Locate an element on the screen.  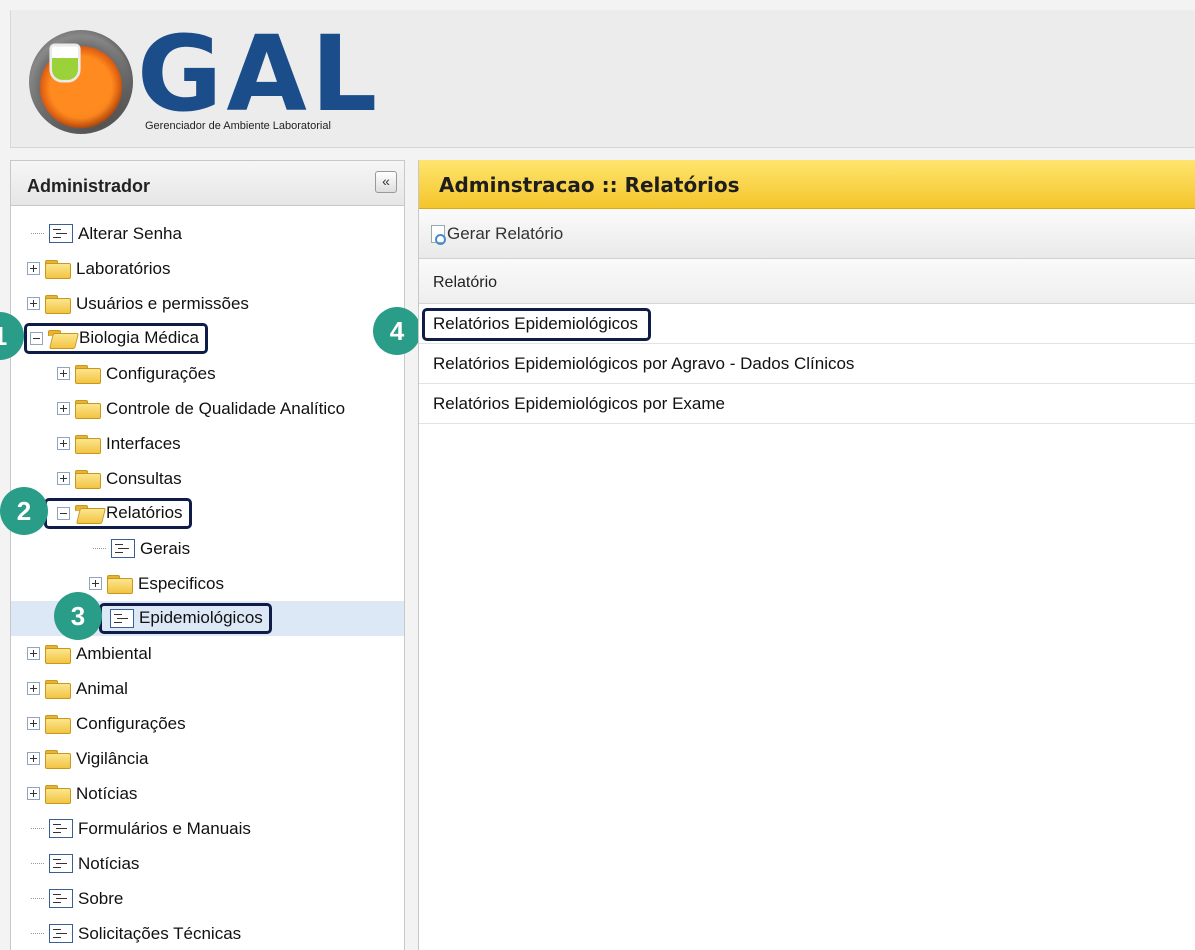
gal-logo-icon is located at coordinates (81, 82).